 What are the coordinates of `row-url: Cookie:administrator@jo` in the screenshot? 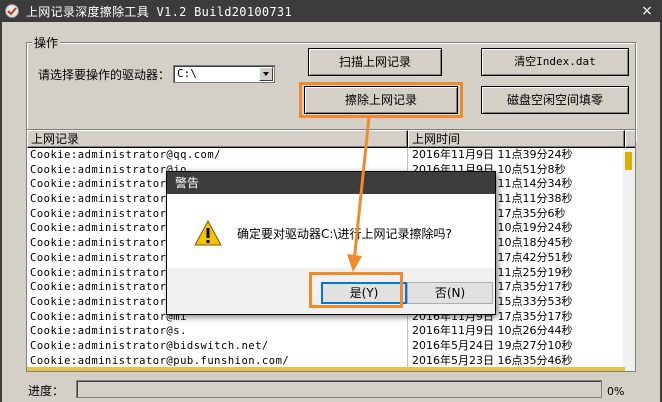 It's located at (108, 169).